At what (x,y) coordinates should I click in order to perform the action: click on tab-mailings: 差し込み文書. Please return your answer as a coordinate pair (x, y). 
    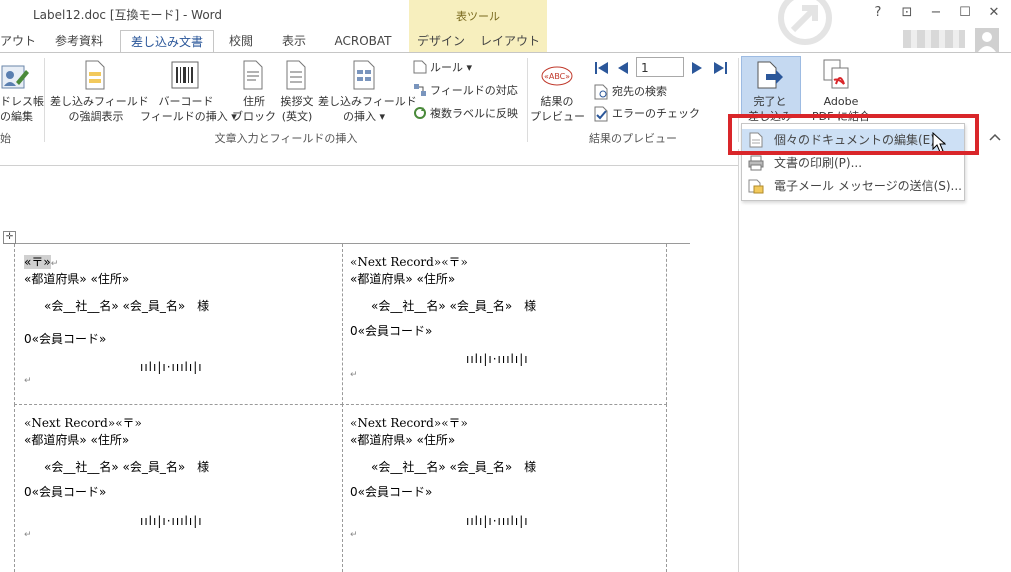
    Looking at the image, I should click on (167, 42).